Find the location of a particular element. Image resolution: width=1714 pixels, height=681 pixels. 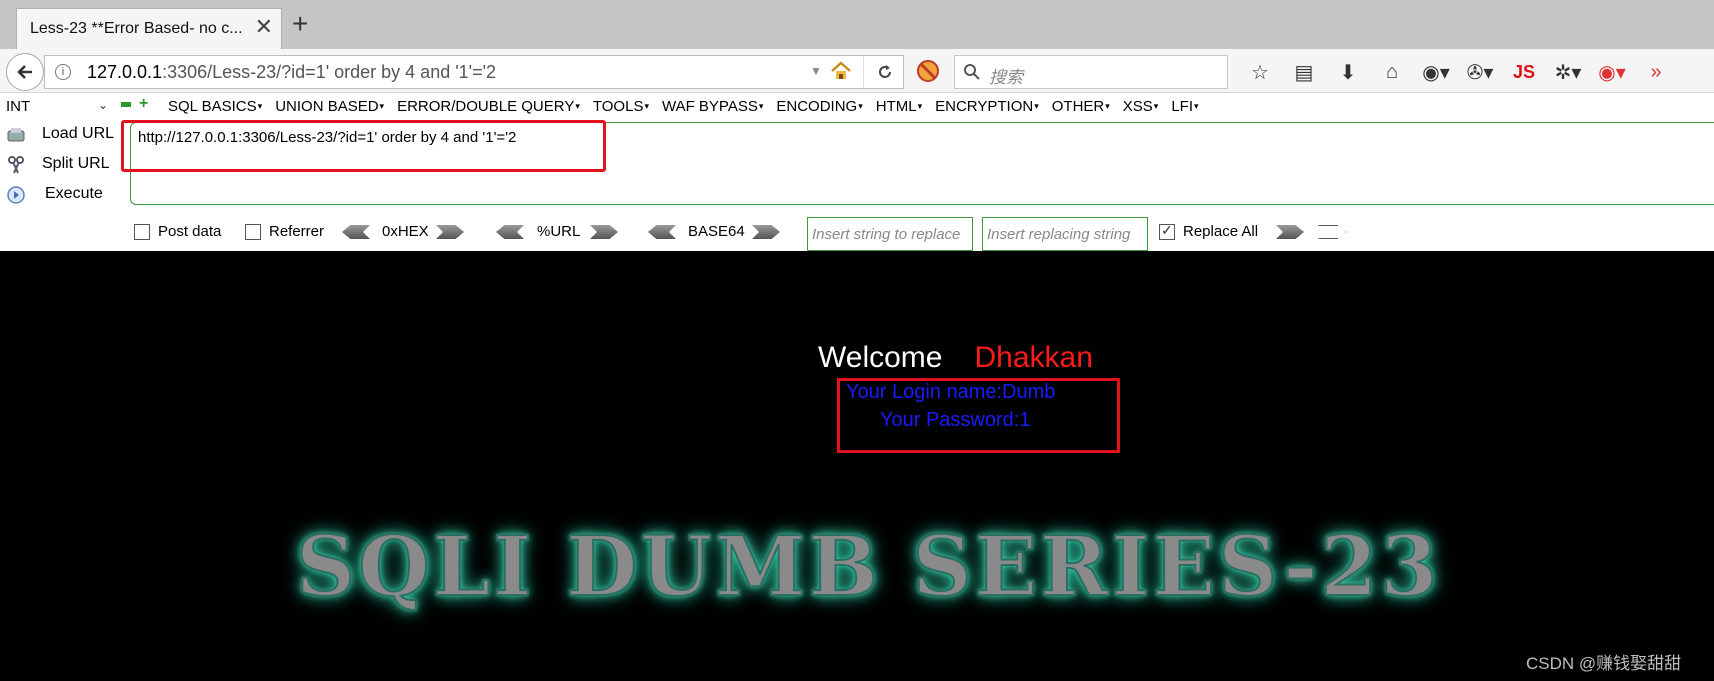

hex-encode-arrow-icon is located at coordinates (450, 232).